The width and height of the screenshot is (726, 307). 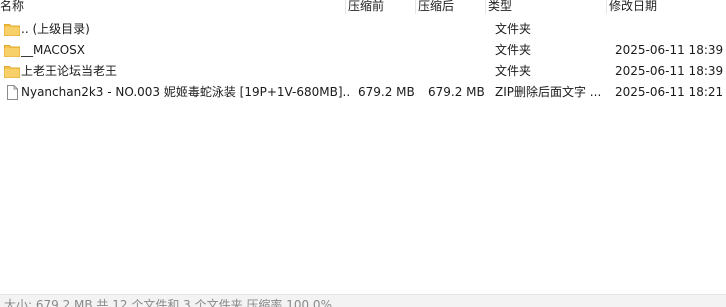 What do you see at coordinates (55, 29) in the screenshot?
I see `item-name: .. (上级目录)` at bounding box center [55, 29].